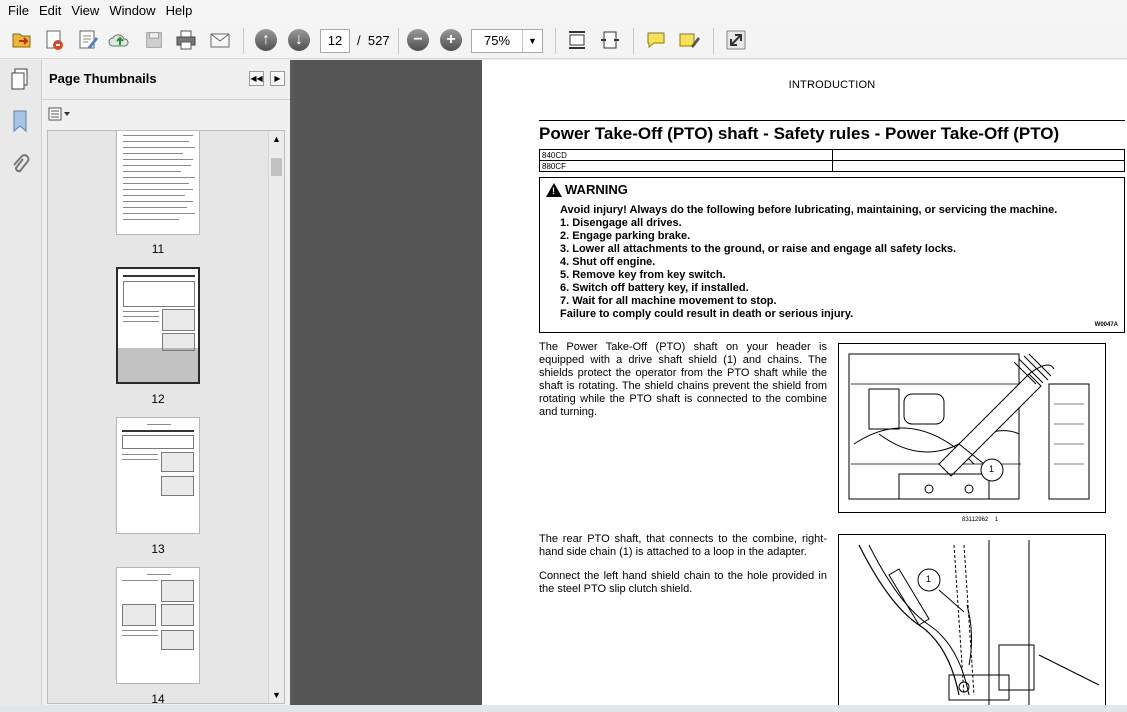  Describe the element at coordinates (610, 40) in the screenshot. I see `fit-width-icon` at that location.